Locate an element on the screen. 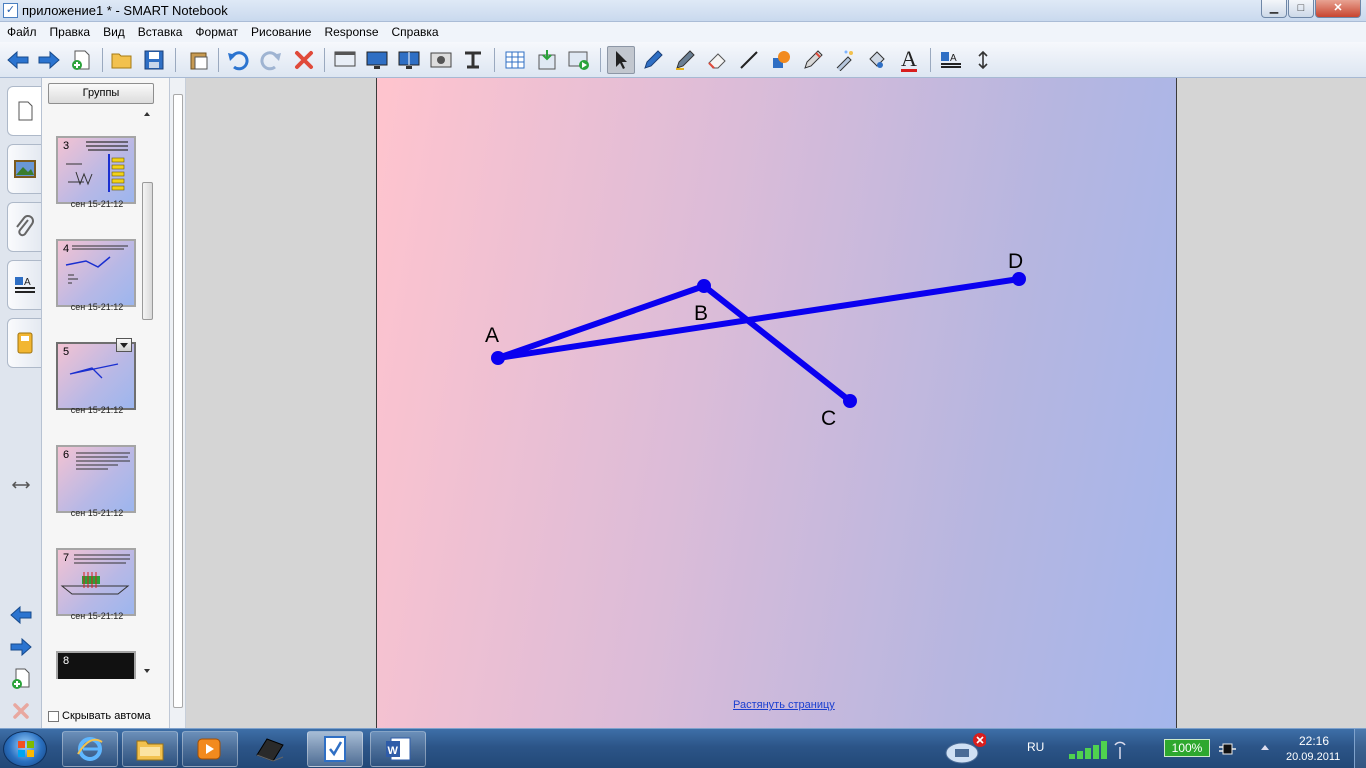 The image size is (1366, 768). point-label-d: D is located at coordinates (1015, 261).